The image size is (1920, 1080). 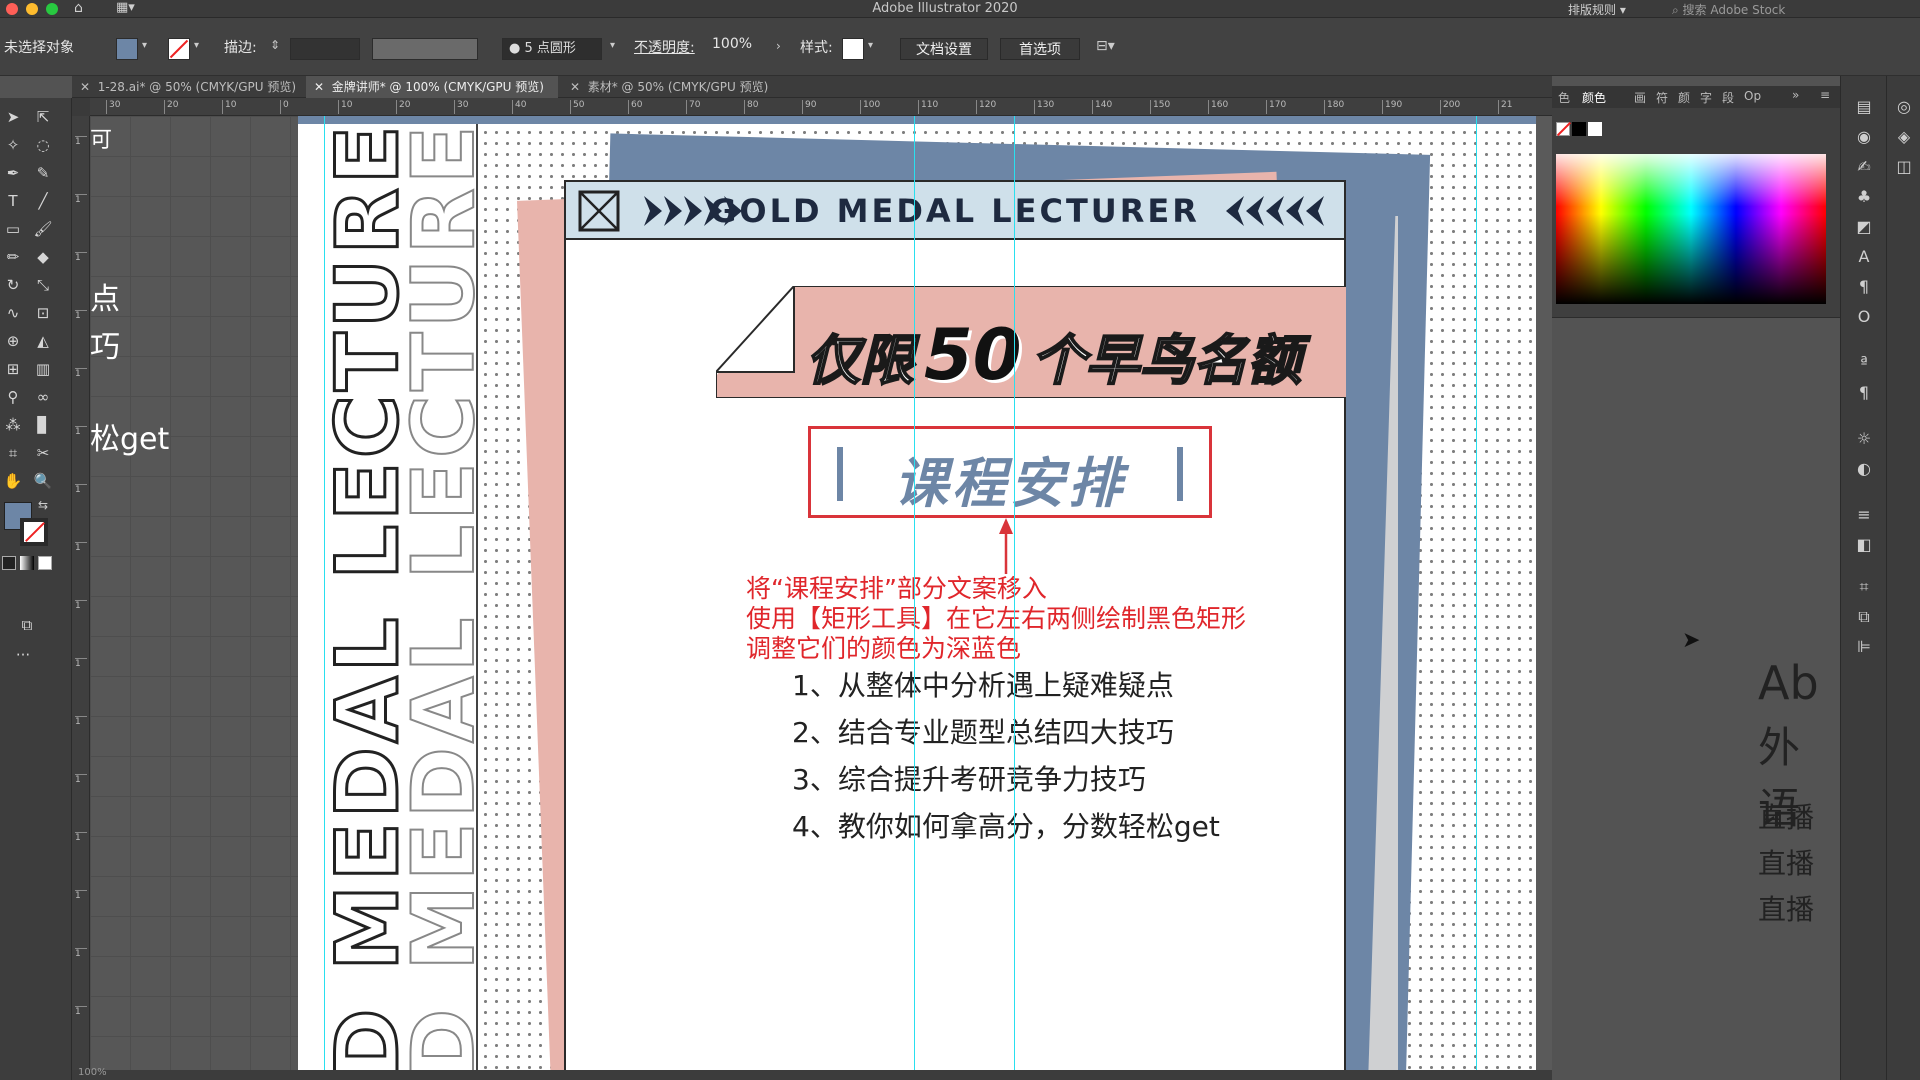 What do you see at coordinates (1864, 393) in the screenshot?
I see `paragraph-styles-icon: ¶` at bounding box center [1864, 393].